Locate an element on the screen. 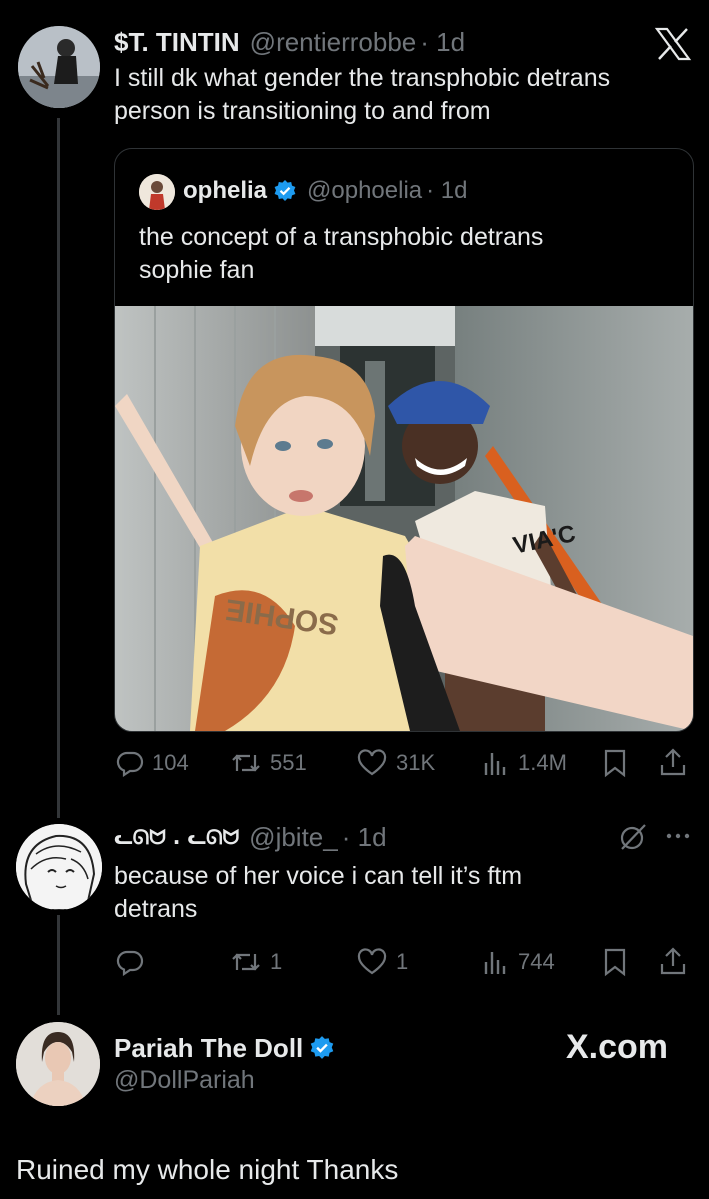 Image resolution: width=709 pixels, height=1199 pixels. quote-time: · 1d is located at coordinates (446, 191).